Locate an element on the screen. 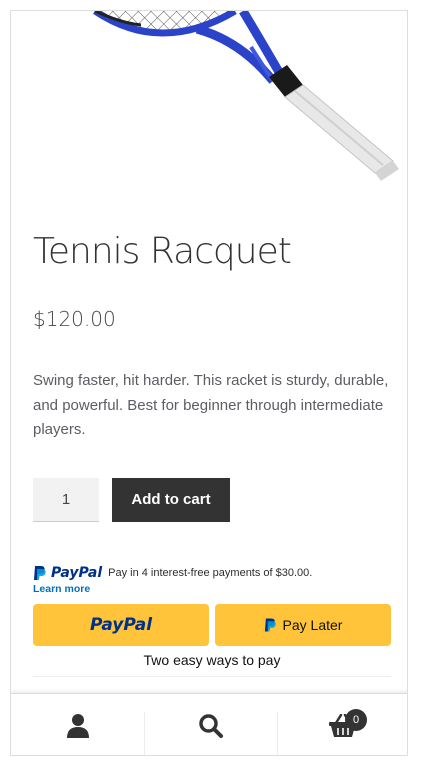 This screenshot has height=760, width=424. pay-later-label: Pay Later is located at coordinates (312, 625).